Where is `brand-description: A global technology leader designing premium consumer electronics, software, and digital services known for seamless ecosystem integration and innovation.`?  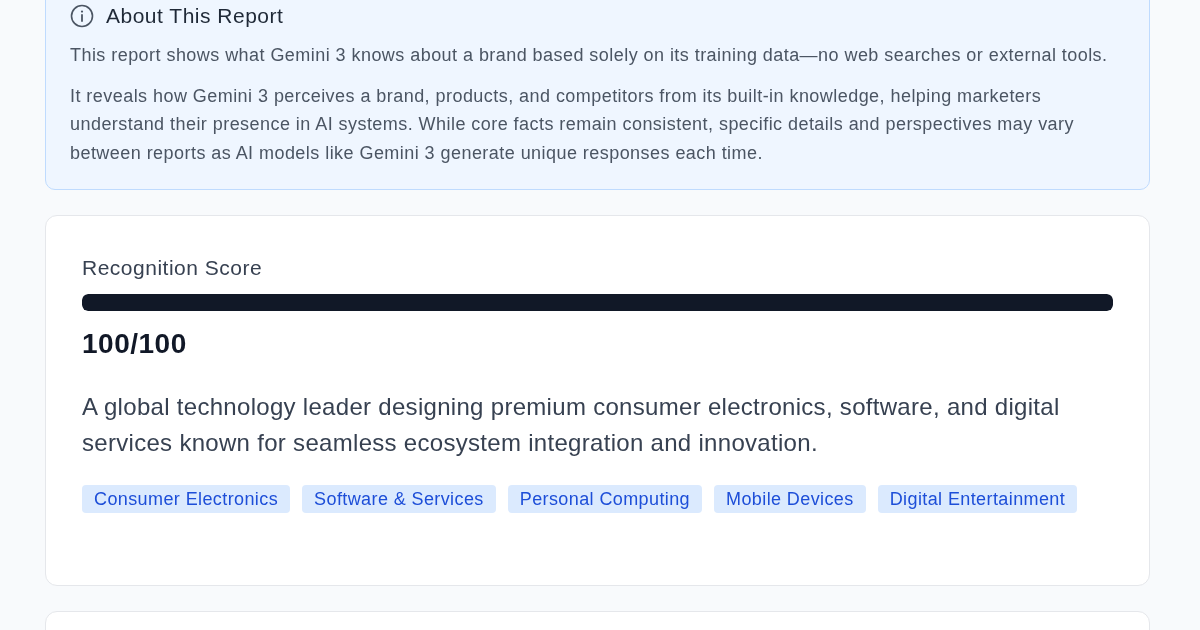
brand-description: A global technology leader designing premium consumer electronics, software, and digital services known for seamless ecosystem integration and innovation. is located at coordinates (571, 425).